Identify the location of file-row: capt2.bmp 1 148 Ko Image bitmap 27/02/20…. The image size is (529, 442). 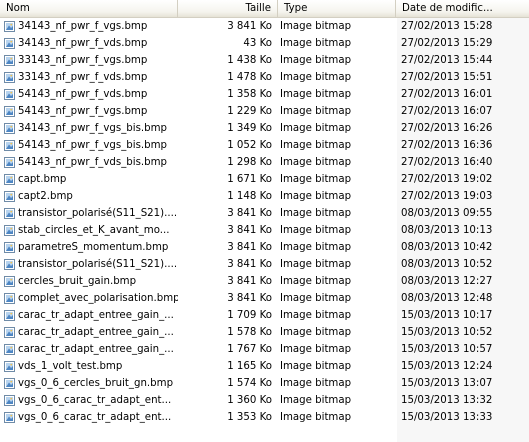
(264, 196).